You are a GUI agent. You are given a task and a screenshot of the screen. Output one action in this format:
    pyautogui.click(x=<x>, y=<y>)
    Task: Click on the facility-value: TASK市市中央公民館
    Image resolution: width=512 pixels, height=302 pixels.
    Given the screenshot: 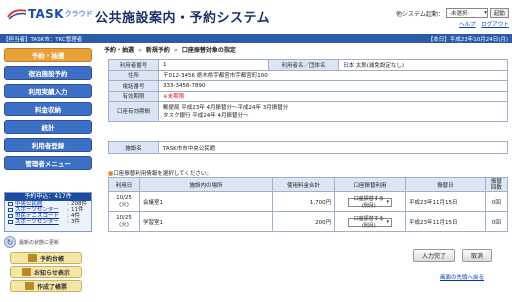 What is the action you would take?
    pyautogui.click(x=333, y=147)
    